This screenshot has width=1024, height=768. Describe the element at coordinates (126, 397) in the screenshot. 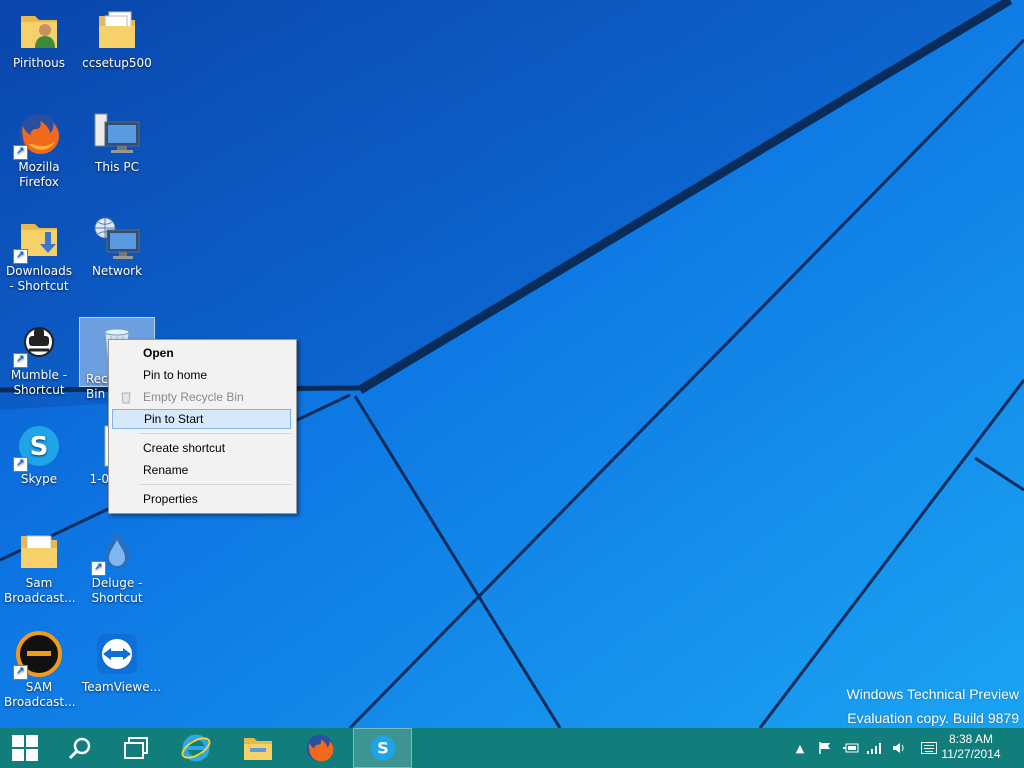

I see `empty-recycle-bin-icon` at that location.